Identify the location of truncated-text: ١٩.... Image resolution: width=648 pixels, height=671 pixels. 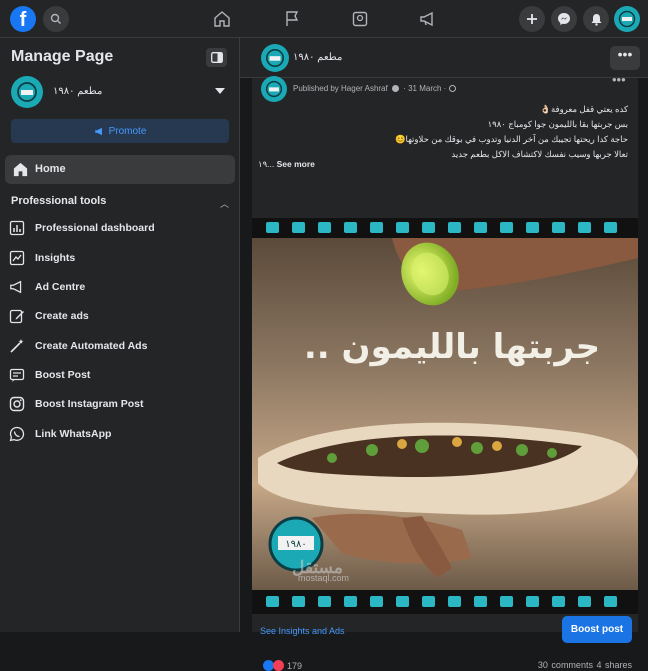
(266, 164).